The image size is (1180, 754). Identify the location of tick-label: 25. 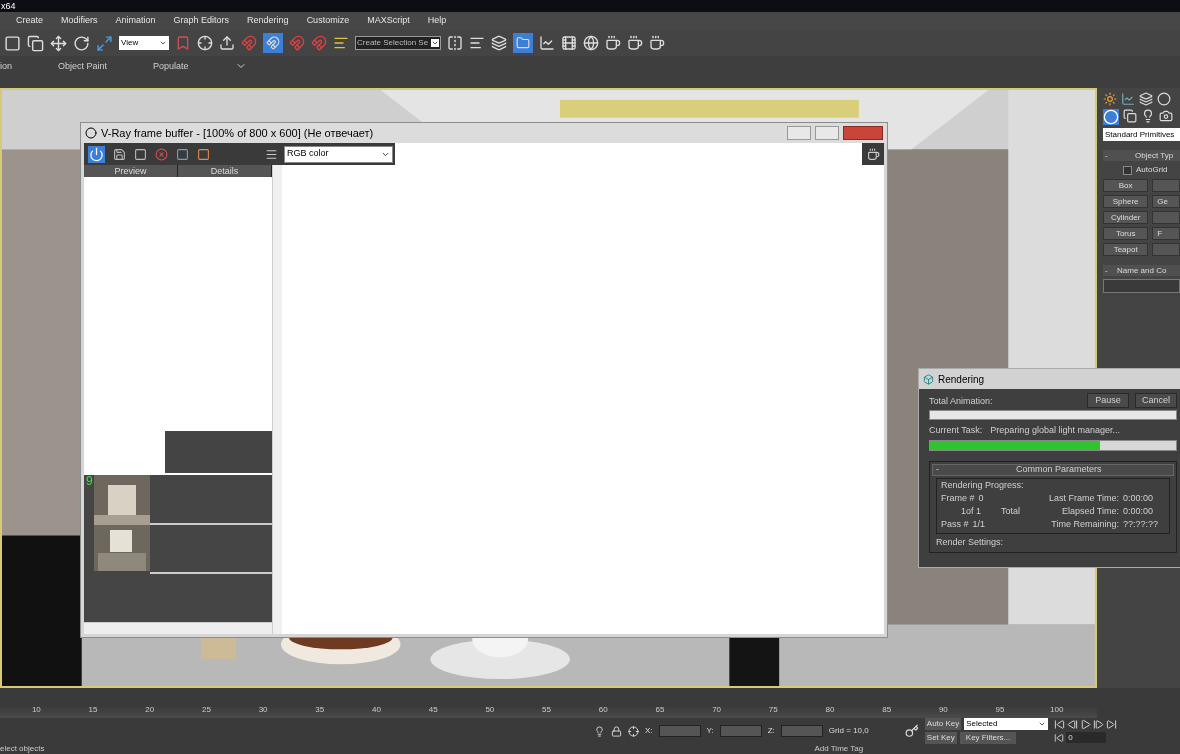
(206, 710).